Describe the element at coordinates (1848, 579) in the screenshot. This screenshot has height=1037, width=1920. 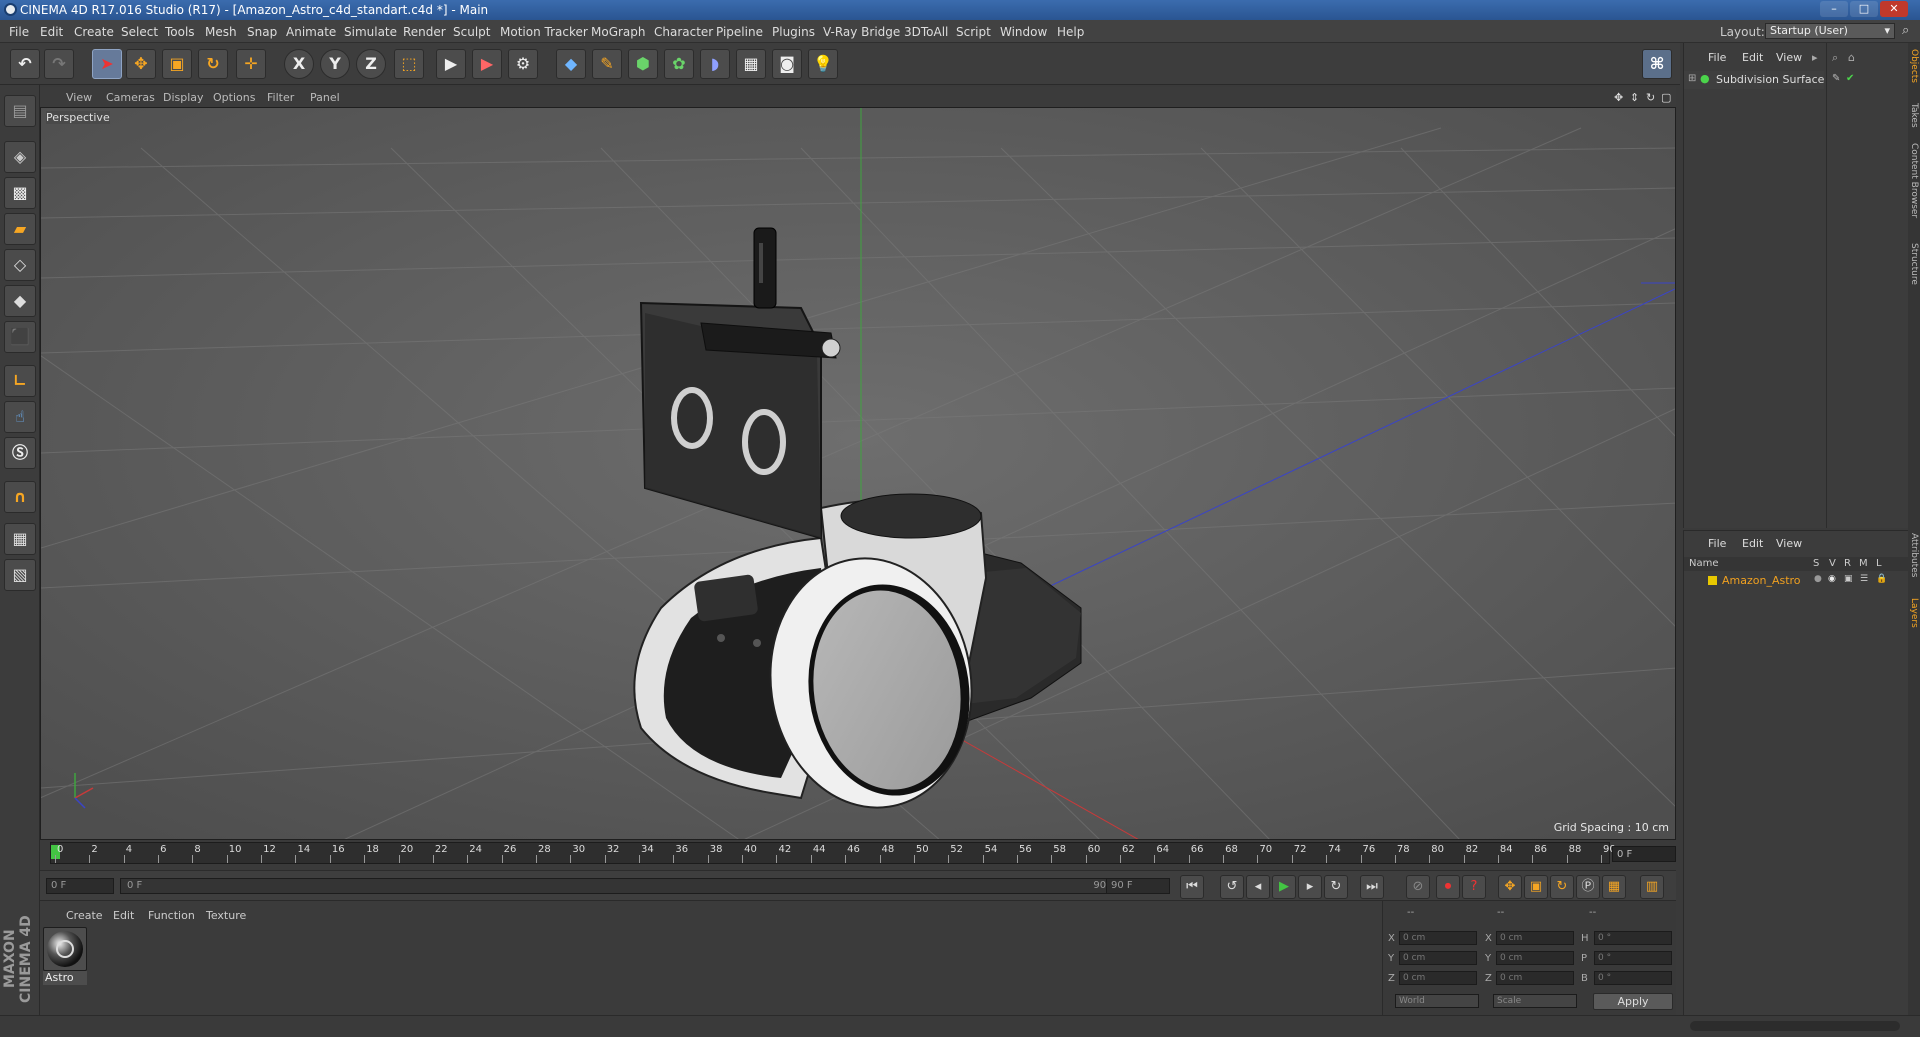
I see `render-toggle-icon: ▣` at that location.